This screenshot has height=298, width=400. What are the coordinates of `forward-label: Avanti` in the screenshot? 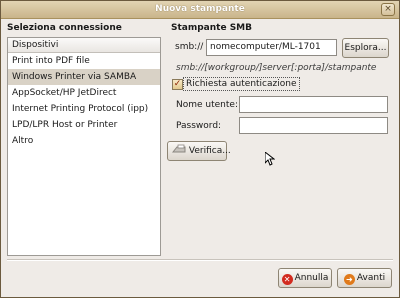 It's located at (371, 278).